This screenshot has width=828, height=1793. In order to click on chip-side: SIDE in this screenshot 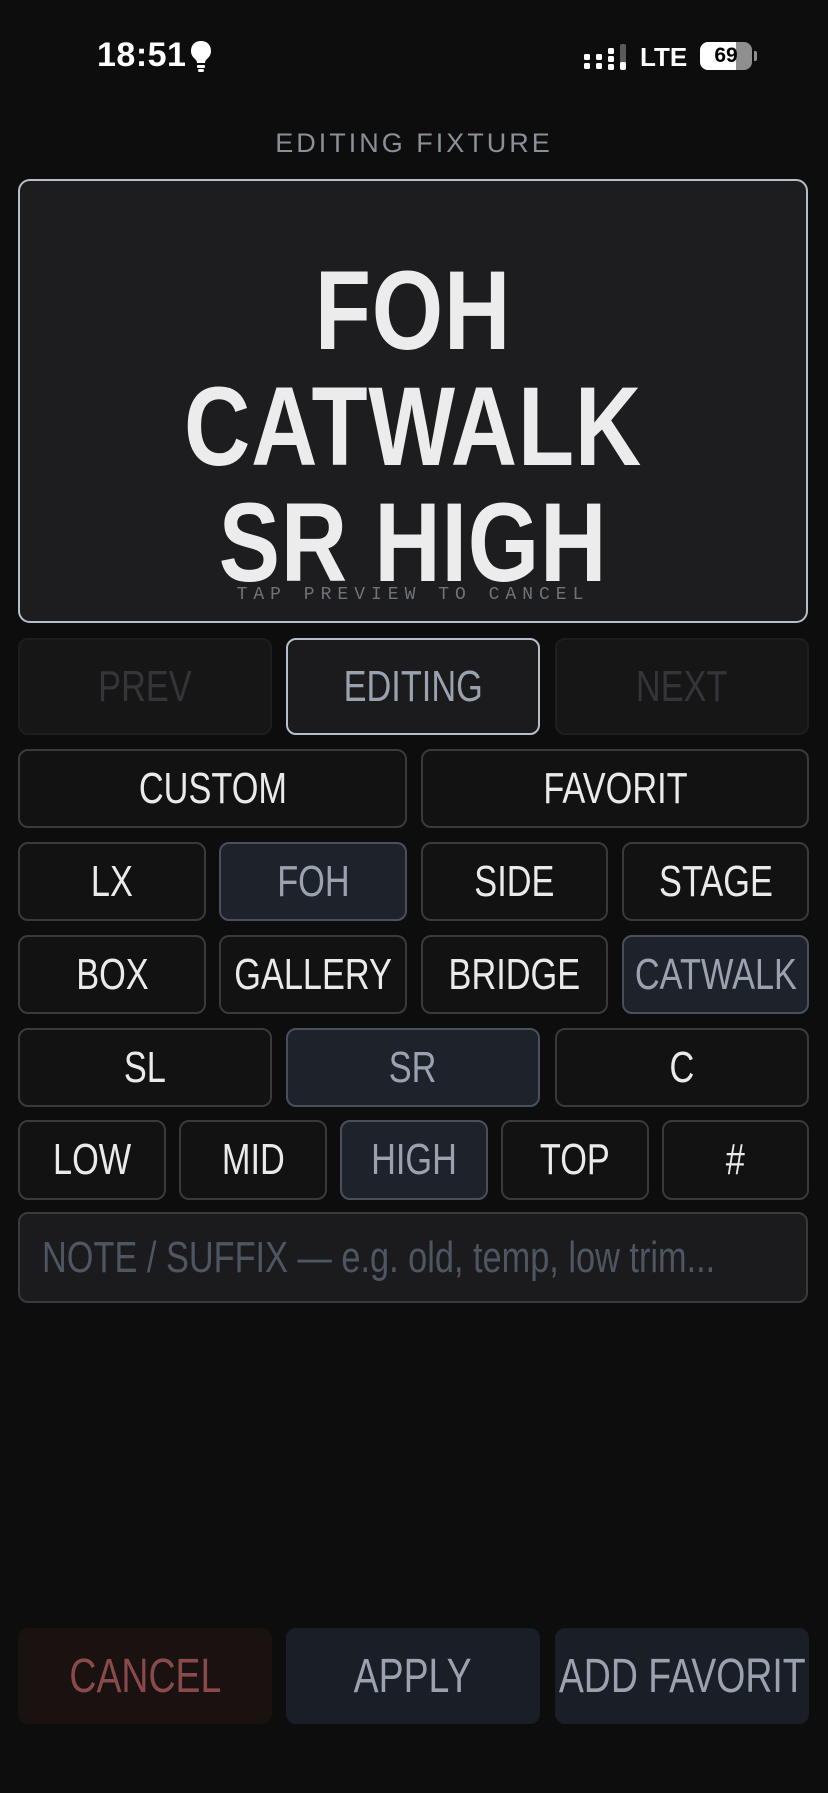, I will do `click(514, 881)`.